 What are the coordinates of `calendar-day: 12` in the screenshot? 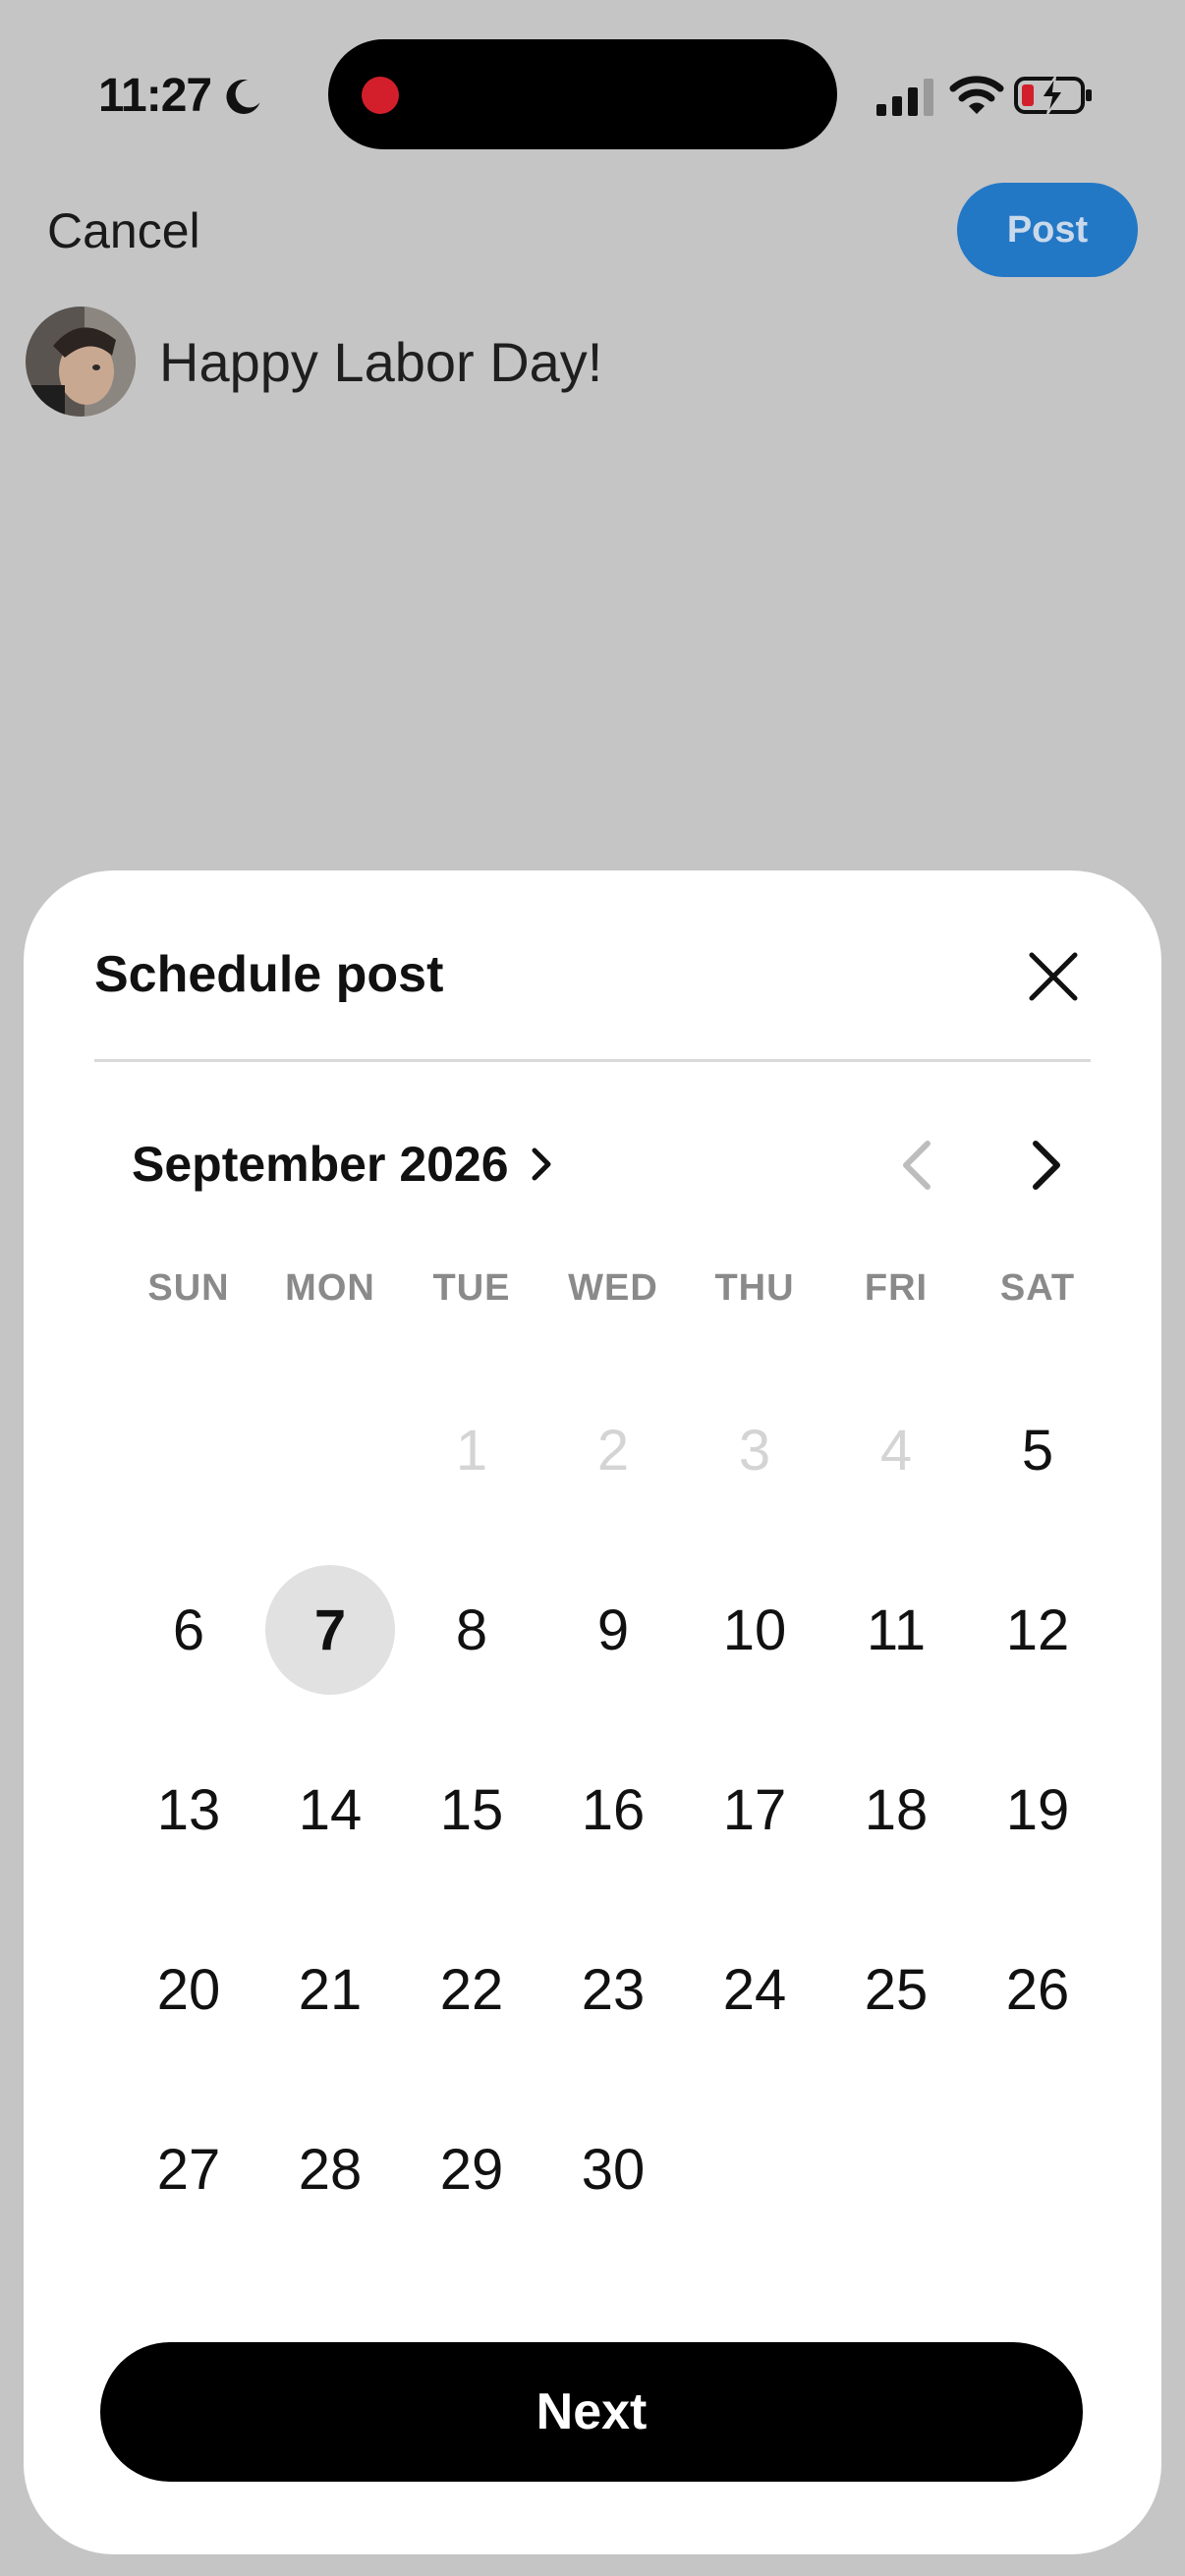 It's located at (1038, 1630).